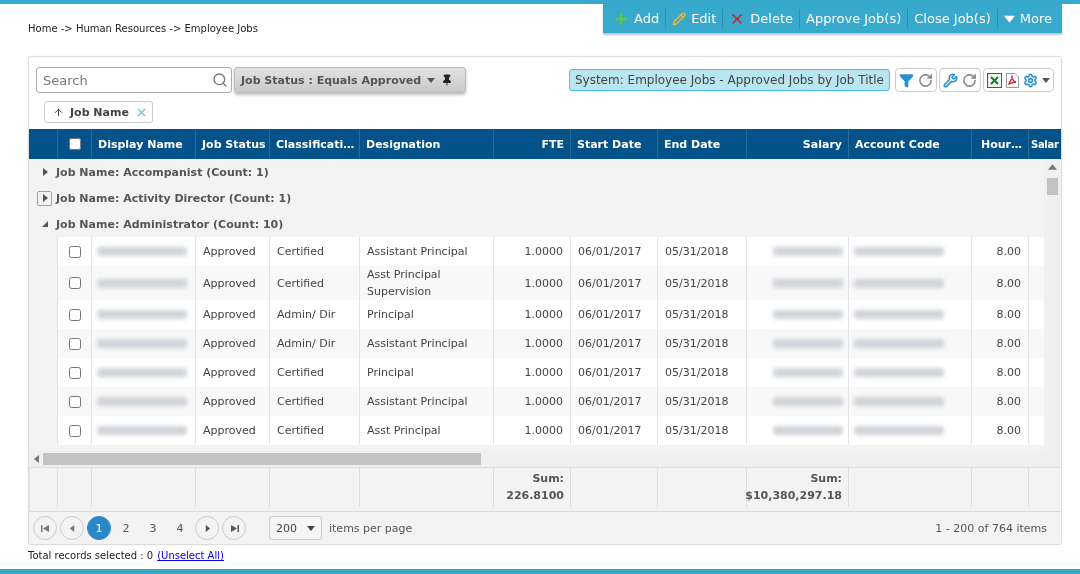 The height and width of the screenshot is (574, 1080). Describe the element at coordinates (190, 555) in the screenshot. I see `unselect-all-link: (Unselect All)` at that location.